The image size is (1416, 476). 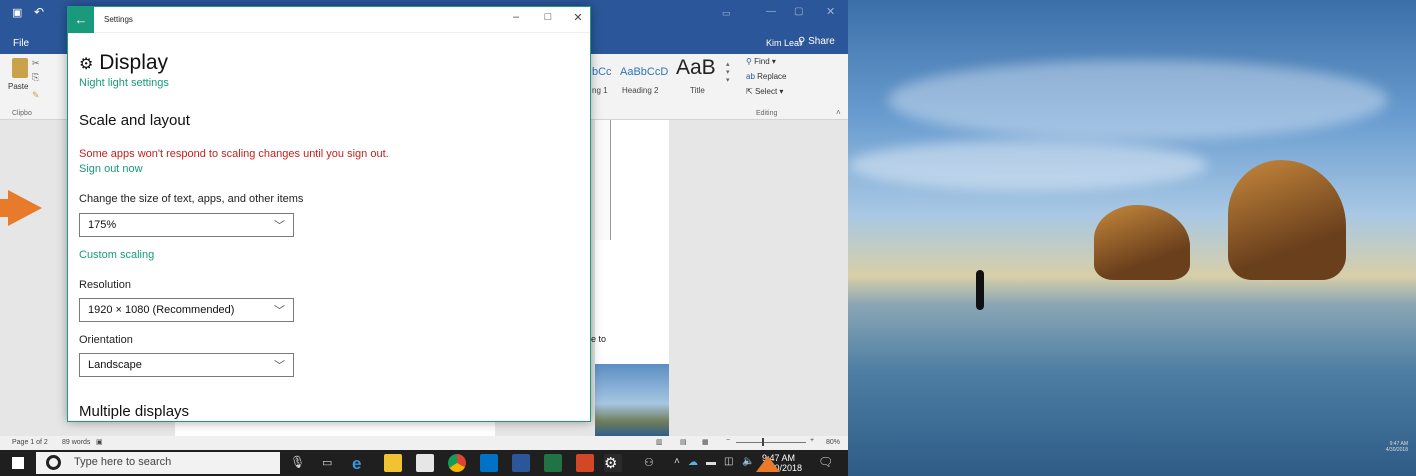 What do you see at coordinates (1142, 242) in the screenshot?
I see `sea-rock-left` at bounding box center [1142, 242].